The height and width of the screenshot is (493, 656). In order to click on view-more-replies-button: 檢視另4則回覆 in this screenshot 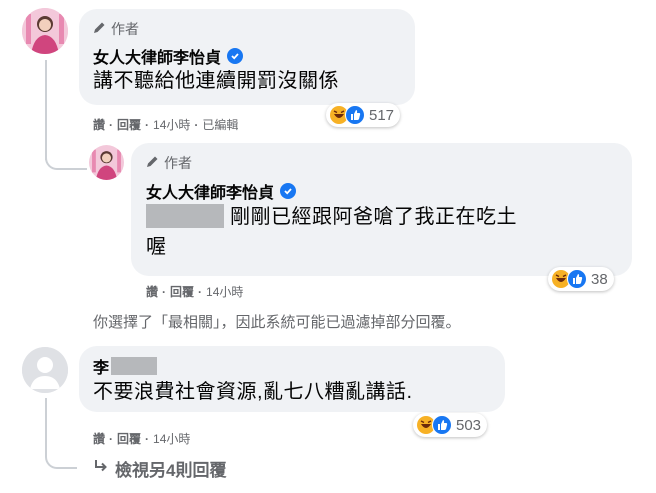, I will do `click(159, 468)`.